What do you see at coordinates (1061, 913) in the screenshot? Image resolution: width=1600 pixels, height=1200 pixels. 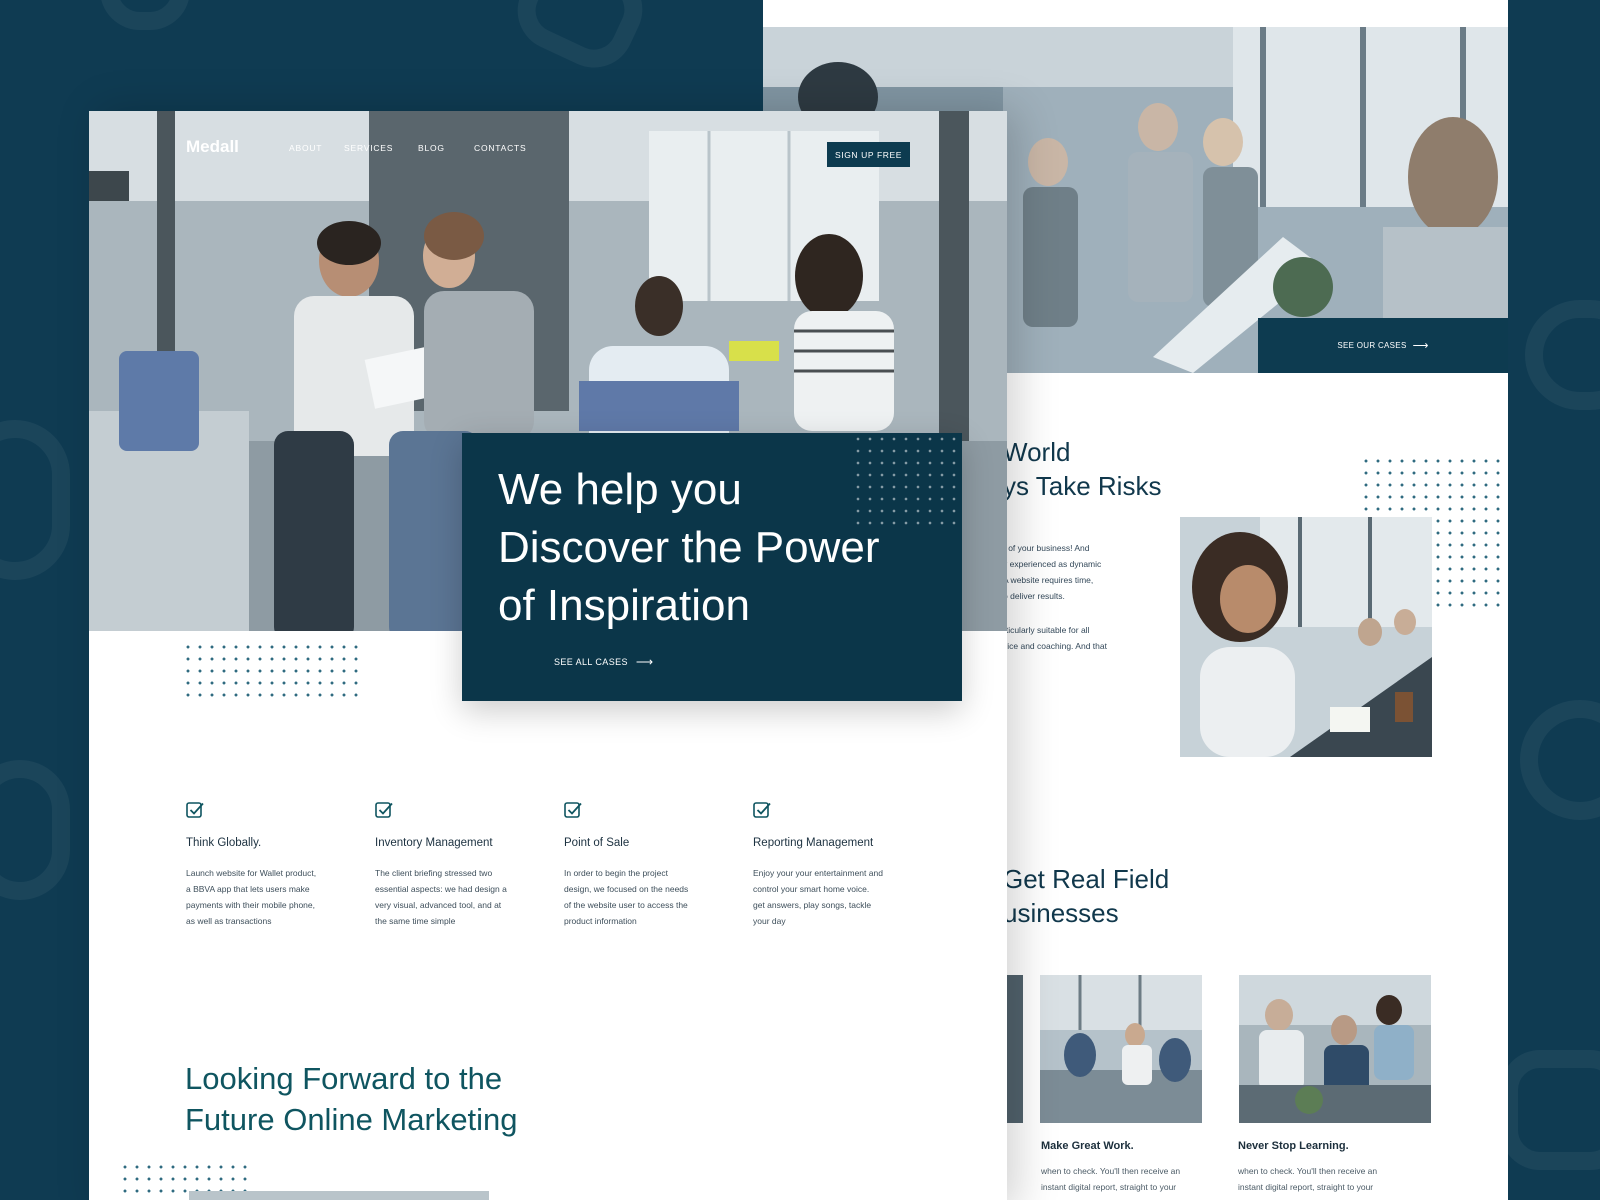 I see `heading-line: usinesses` at bounding box center [1061, 913].